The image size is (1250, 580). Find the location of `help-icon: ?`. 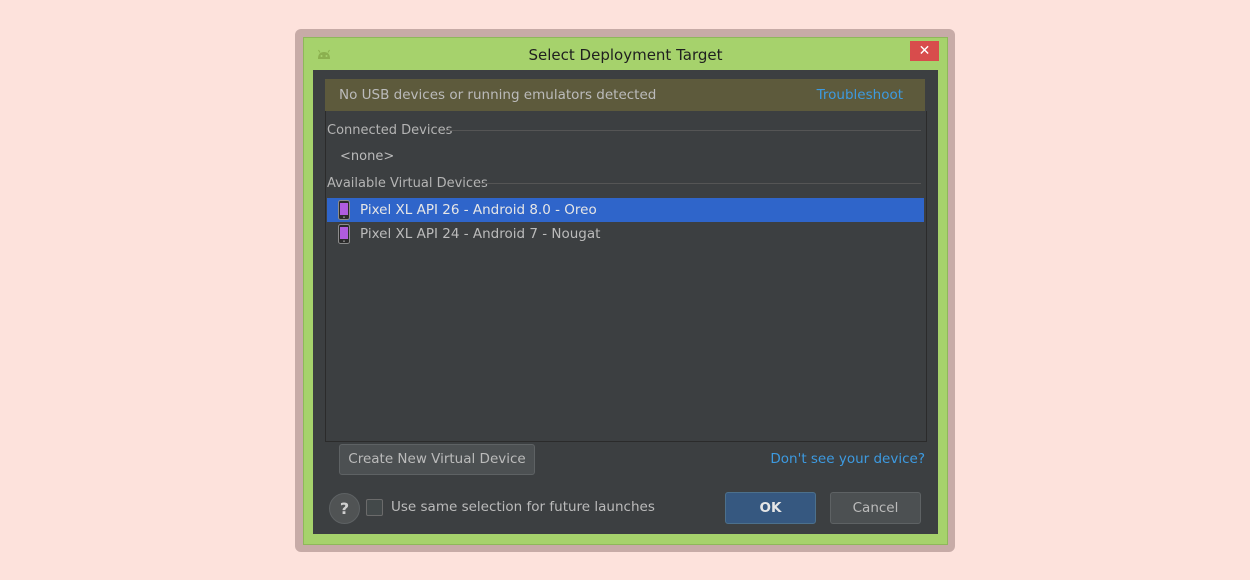

help-icon: ? is located at coordinates (344, 508).